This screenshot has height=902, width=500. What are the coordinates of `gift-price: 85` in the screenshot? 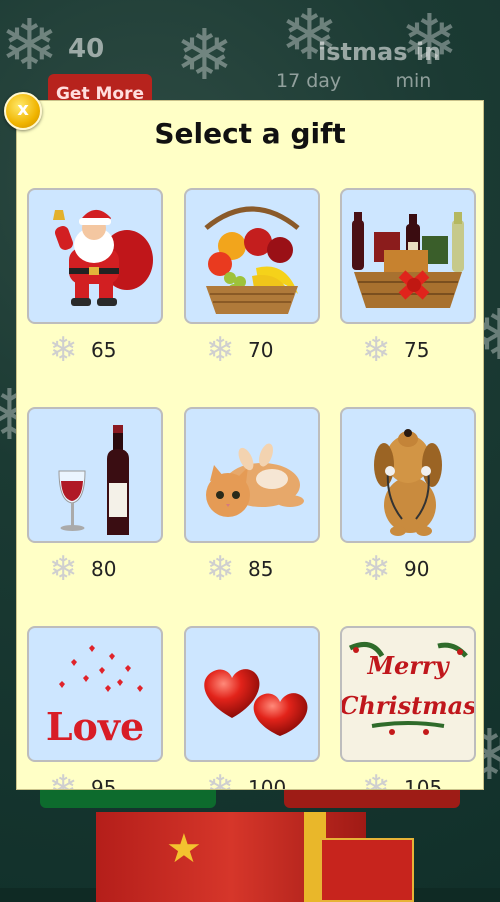 It's located at (261, 569).